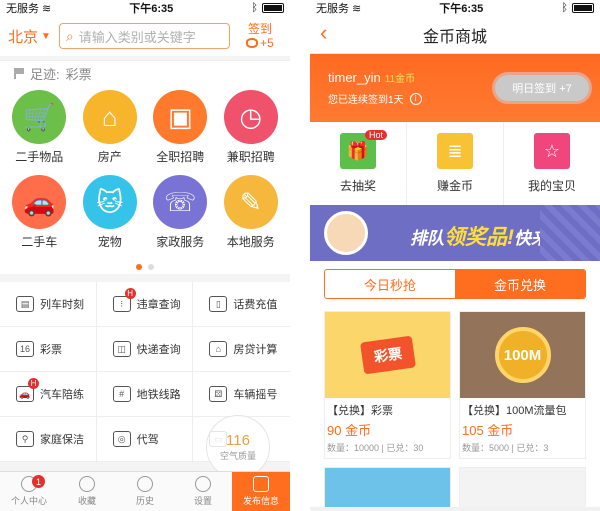 Image resolution: width=600 pixels, height=511 pixels. I want to click on service-item: 16 彩票, so click(48, 349).